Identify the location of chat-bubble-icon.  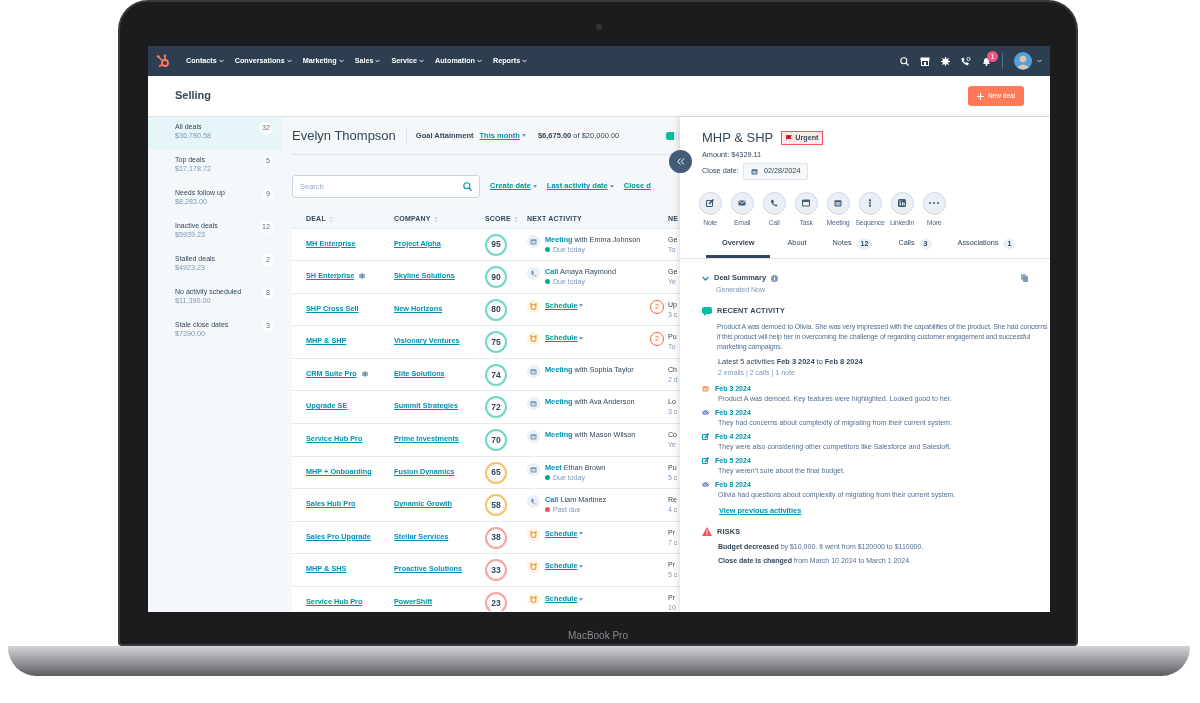
(707, 312).